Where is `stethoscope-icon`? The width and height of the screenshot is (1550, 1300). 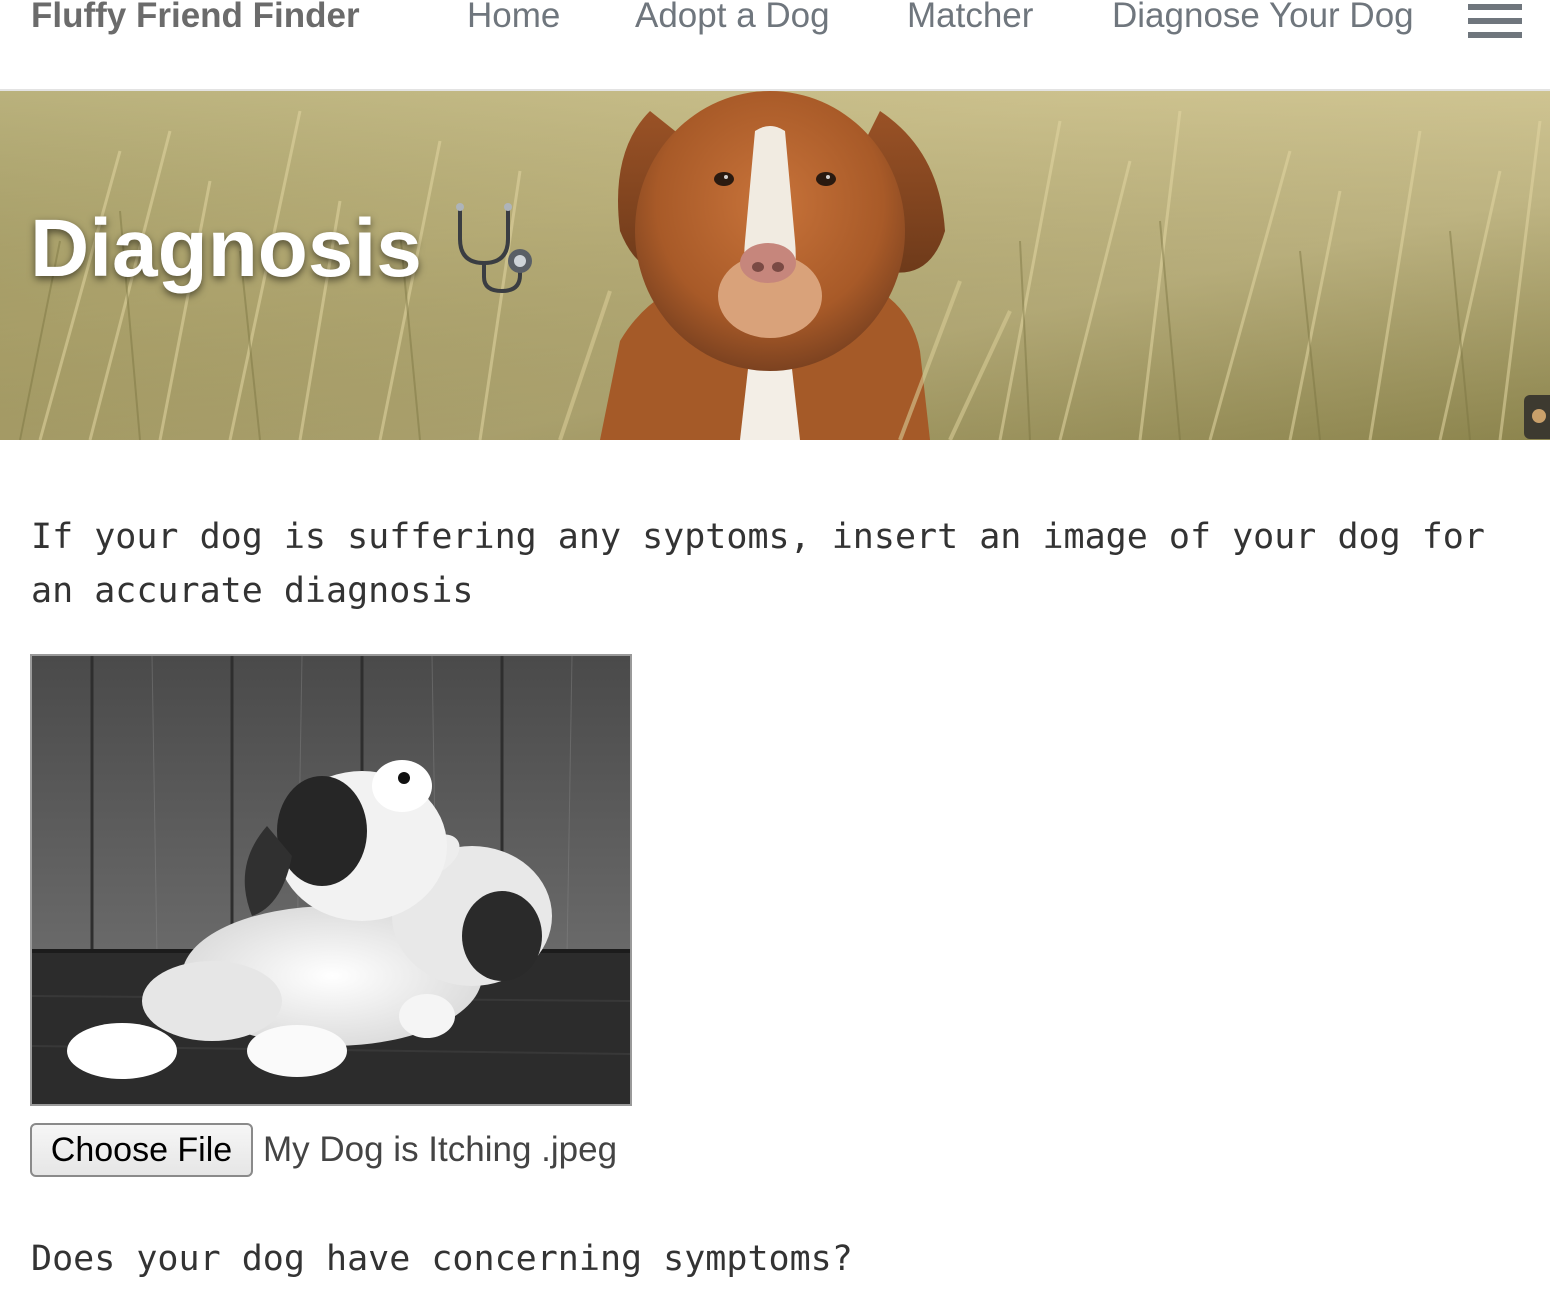 stethoscope-icon is located at coordinates (494, 248).